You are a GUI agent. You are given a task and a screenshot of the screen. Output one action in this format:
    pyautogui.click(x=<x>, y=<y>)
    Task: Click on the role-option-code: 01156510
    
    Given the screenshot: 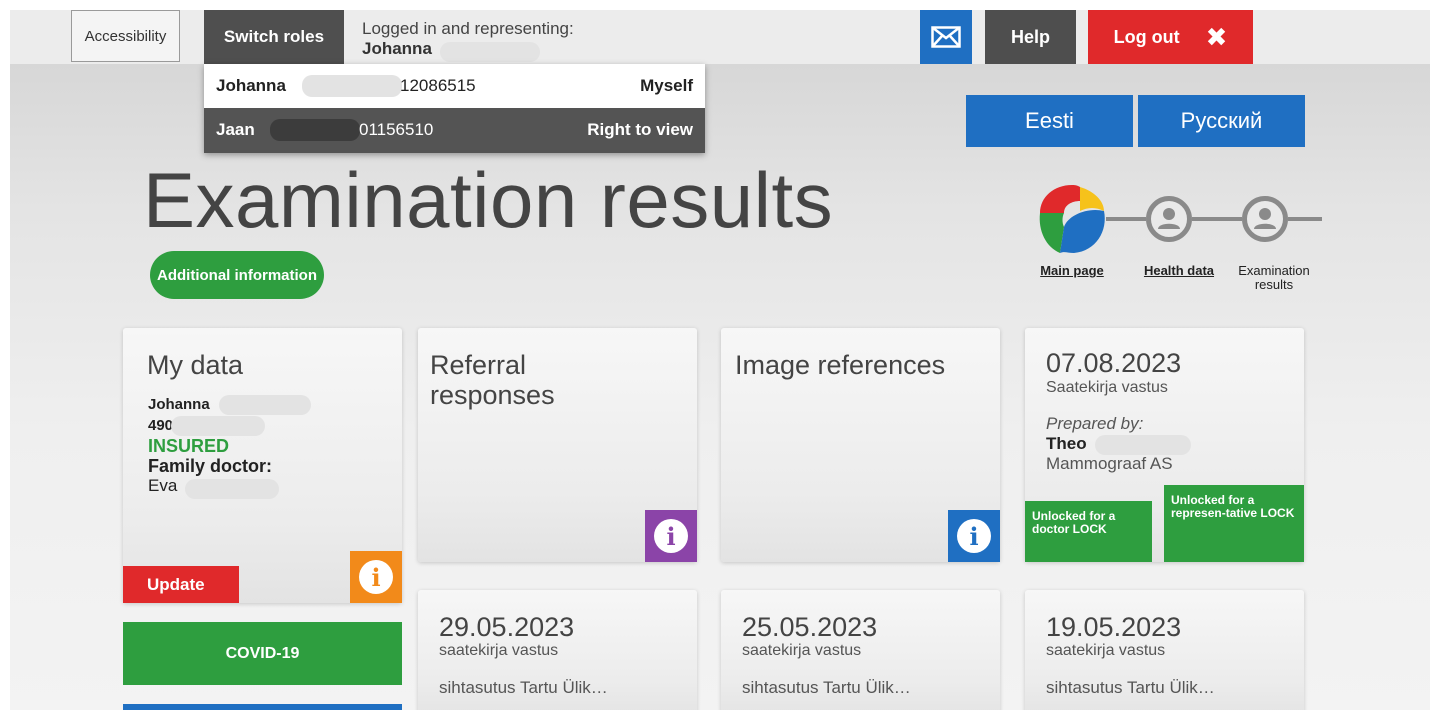 What is the action you would take?
    pyautogui.click(x=396, y=129)
    